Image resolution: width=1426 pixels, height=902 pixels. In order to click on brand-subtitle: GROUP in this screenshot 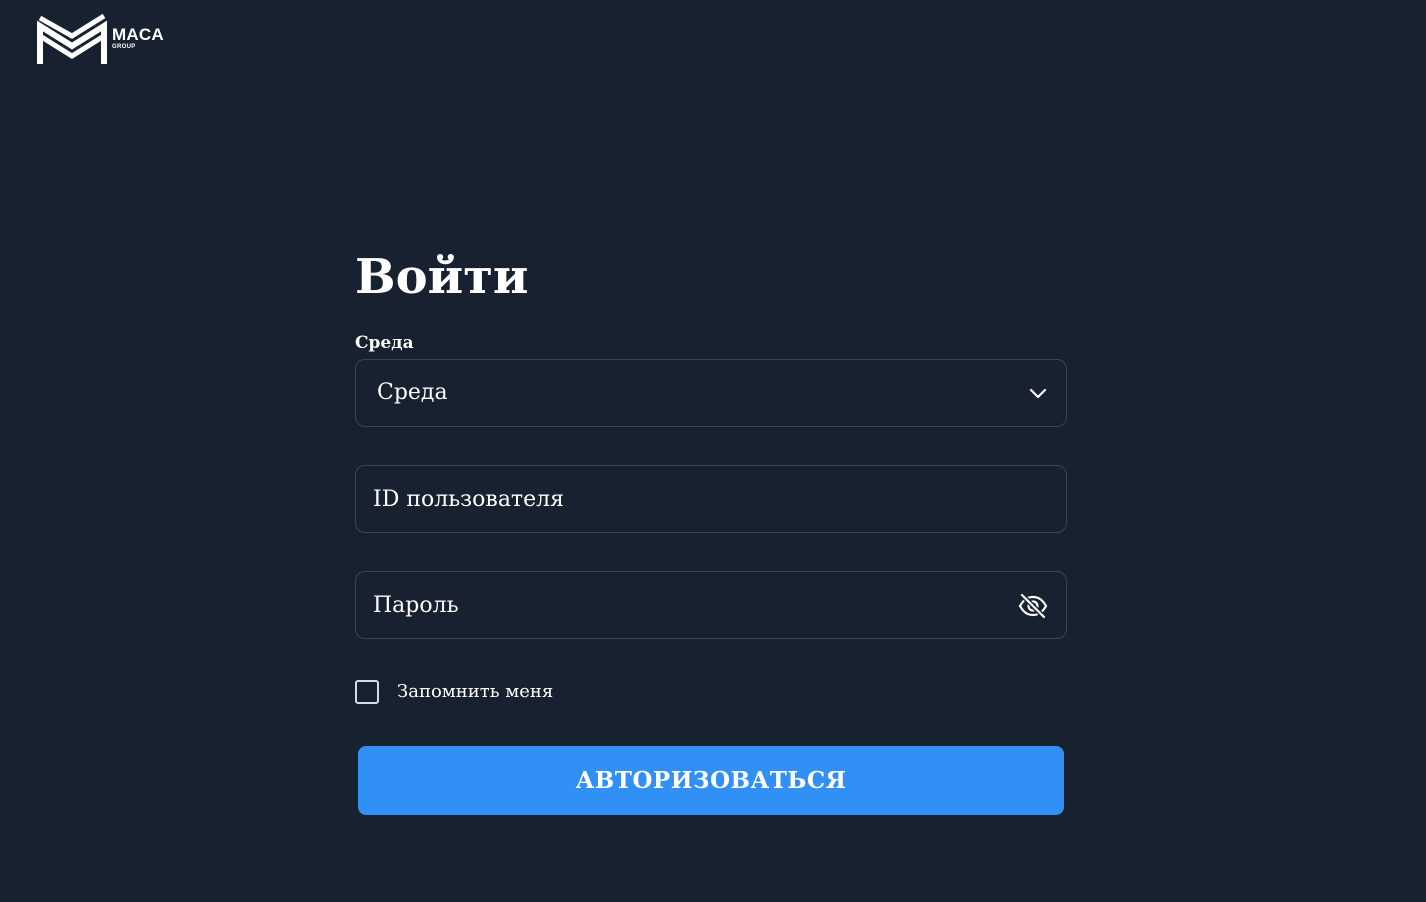, I will do `click(124, 47)`.